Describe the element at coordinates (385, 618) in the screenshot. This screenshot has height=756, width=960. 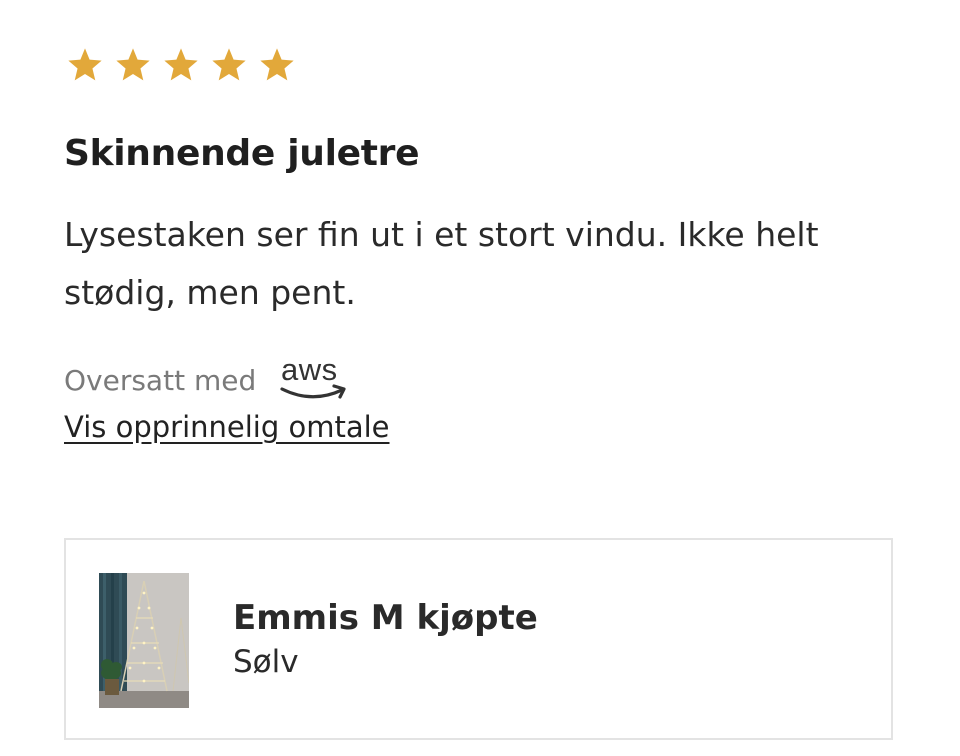
I see `buyer-name: Emmis M kjøpte` at that location.